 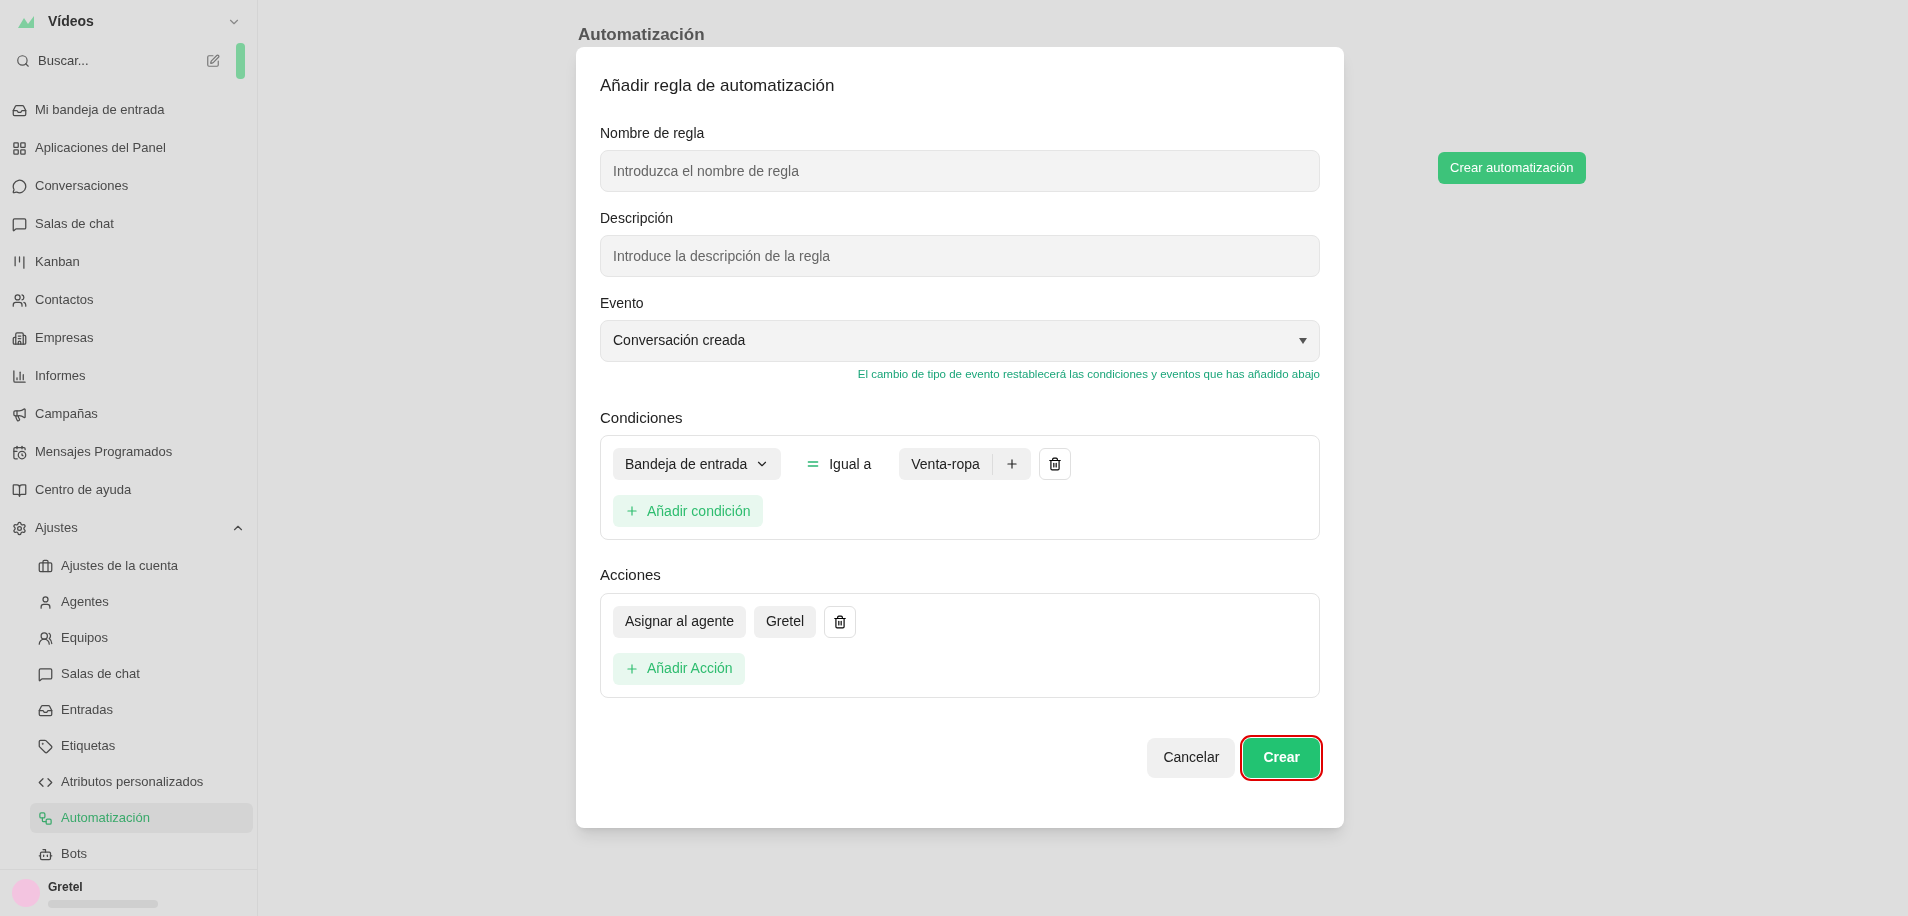 I want to click on sidebar-item: Empresas, so click(x=128, y=338).